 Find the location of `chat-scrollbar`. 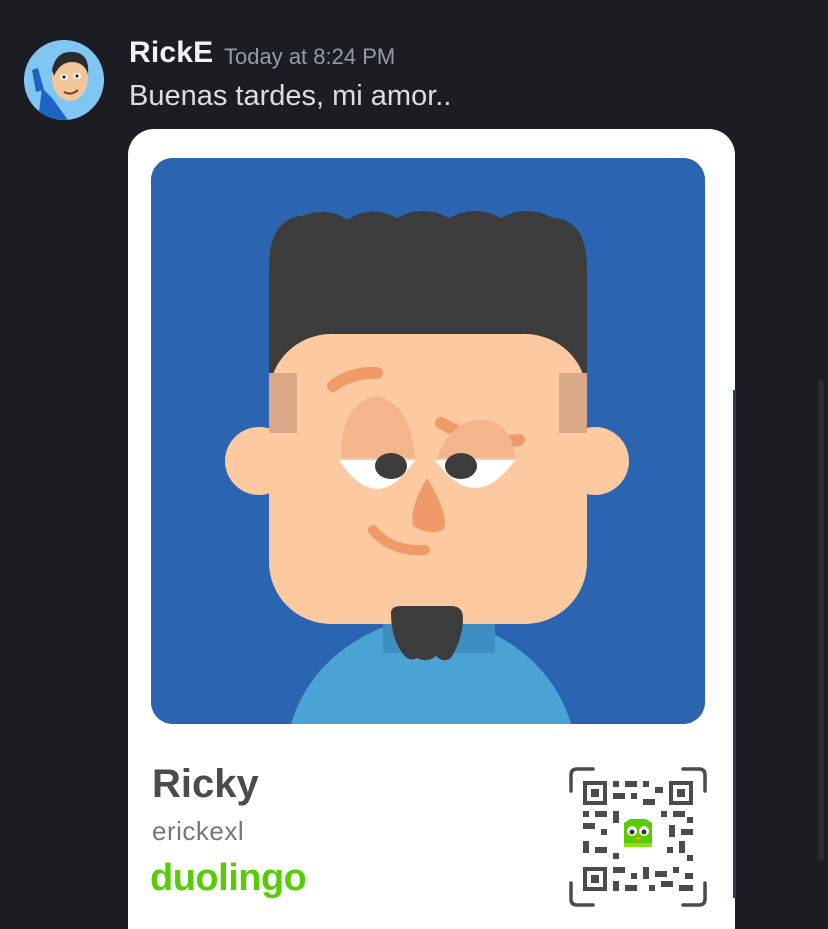

chat-scrollbar is located at coordinates (821, 620).